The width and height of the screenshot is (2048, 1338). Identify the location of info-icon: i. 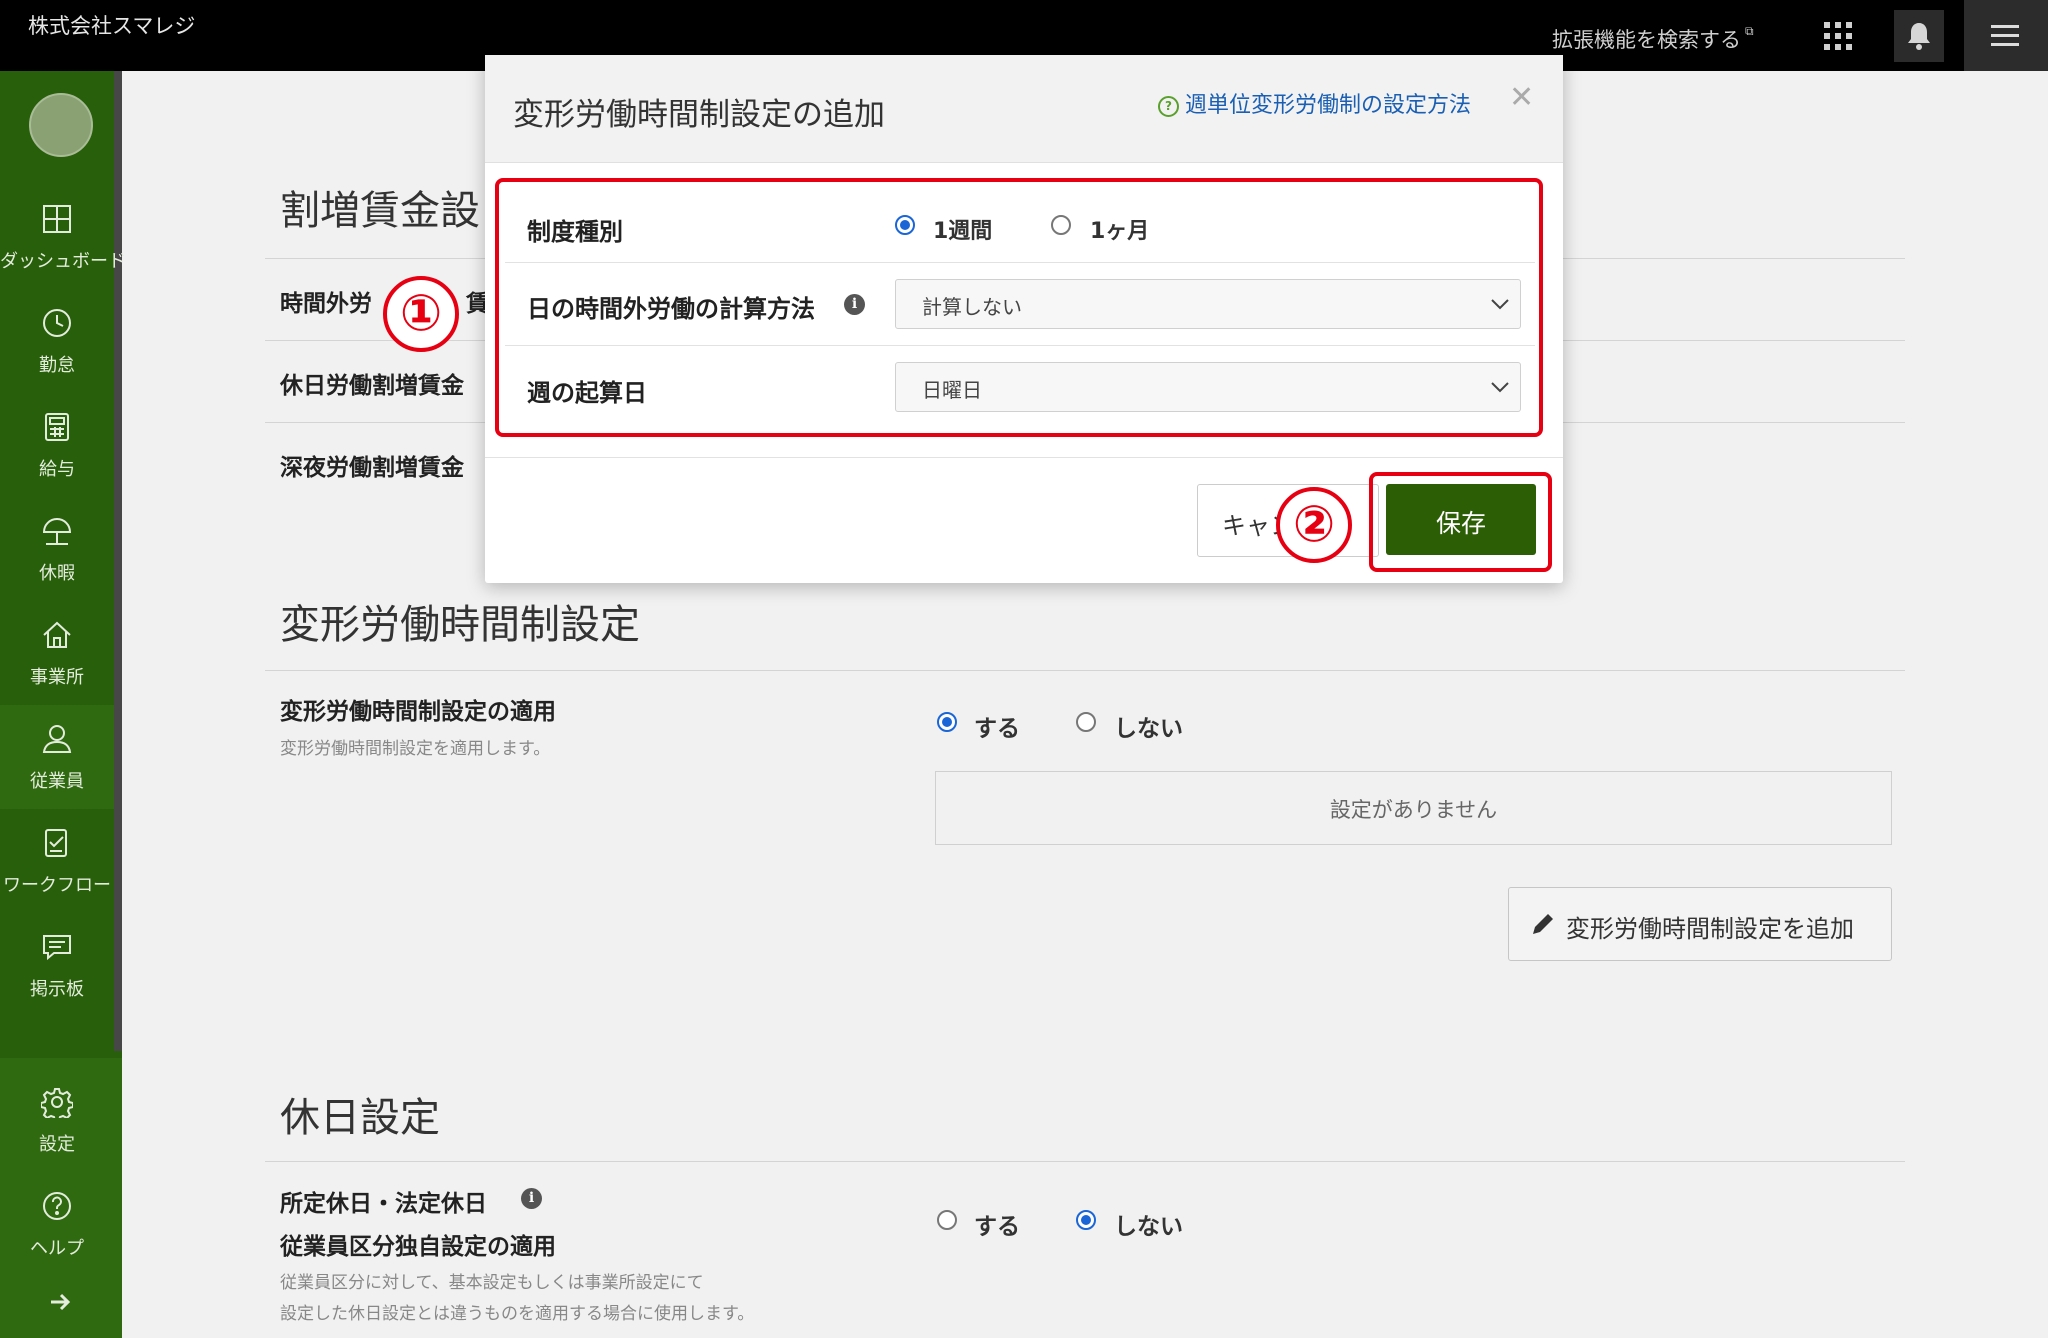
(531, 1198).